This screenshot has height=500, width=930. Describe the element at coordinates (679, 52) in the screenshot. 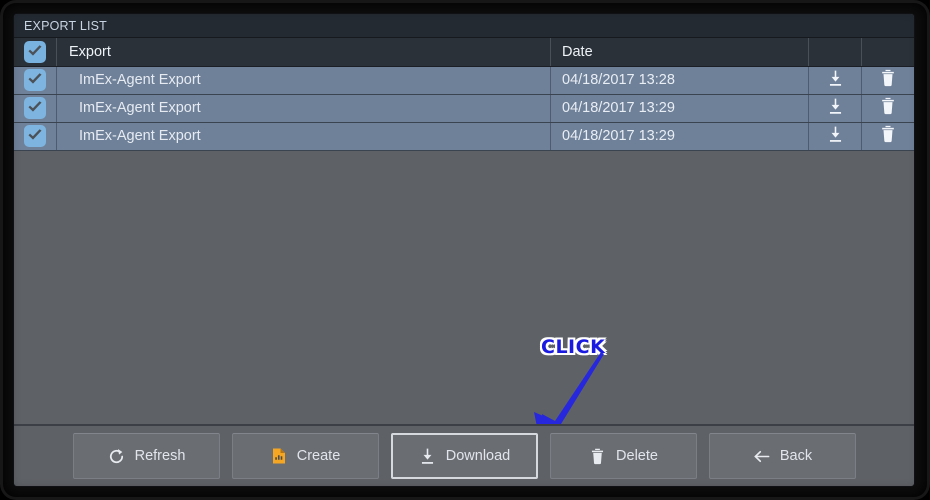

I see `table-header-date: Date` at that location.